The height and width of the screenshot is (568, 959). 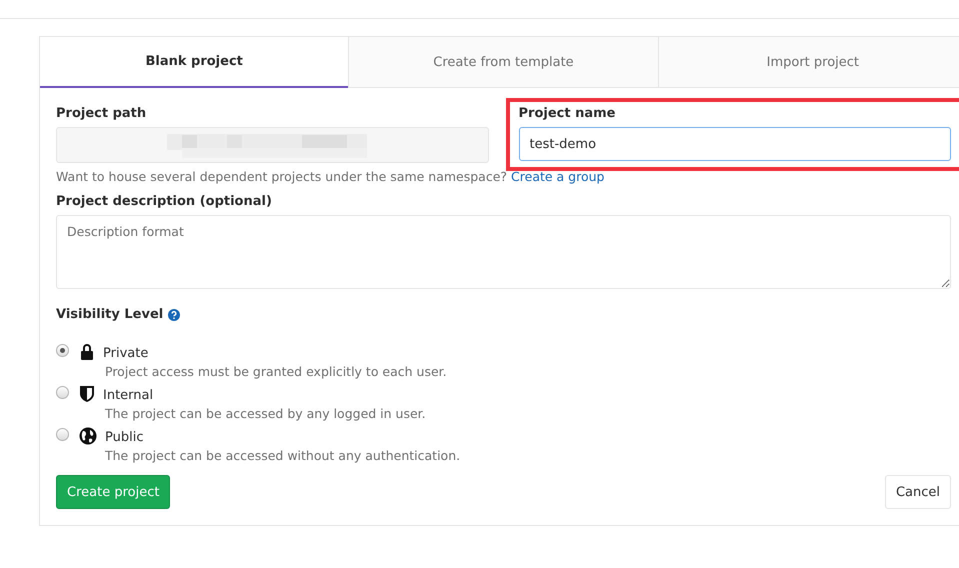 What do you see at coordinates (567, 113) in the screenshot?
I see `field-label: Project name` at bounding box center [567, 113].